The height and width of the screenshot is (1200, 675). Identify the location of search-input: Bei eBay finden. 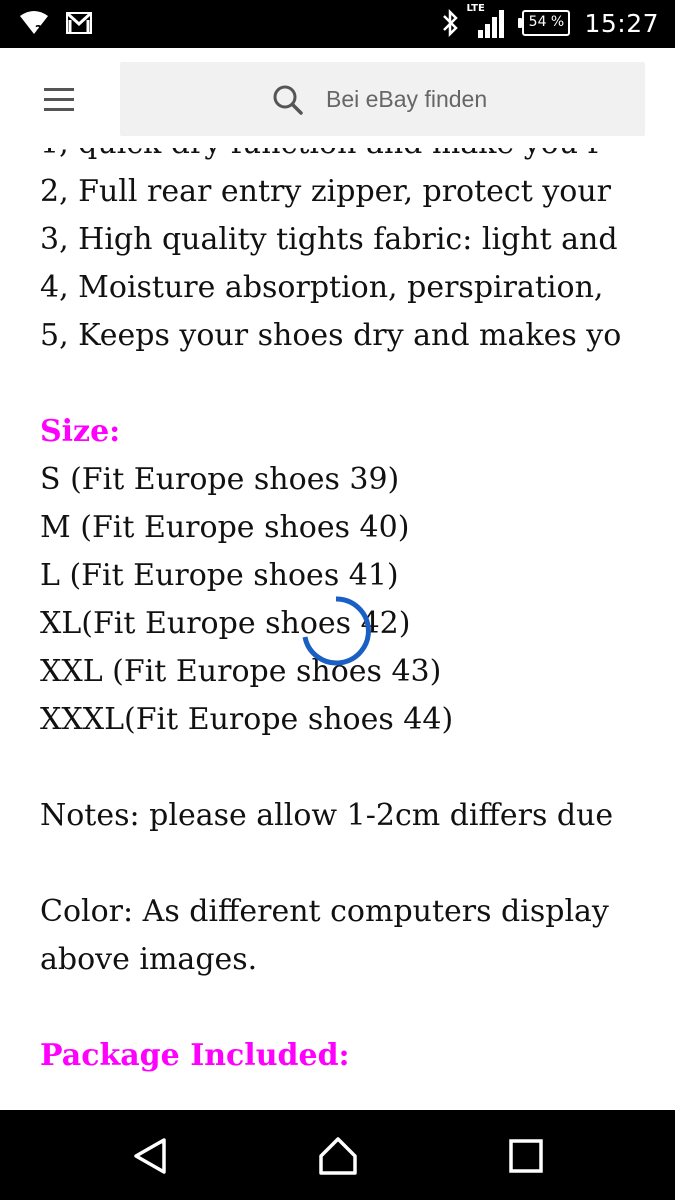
(382, 99).